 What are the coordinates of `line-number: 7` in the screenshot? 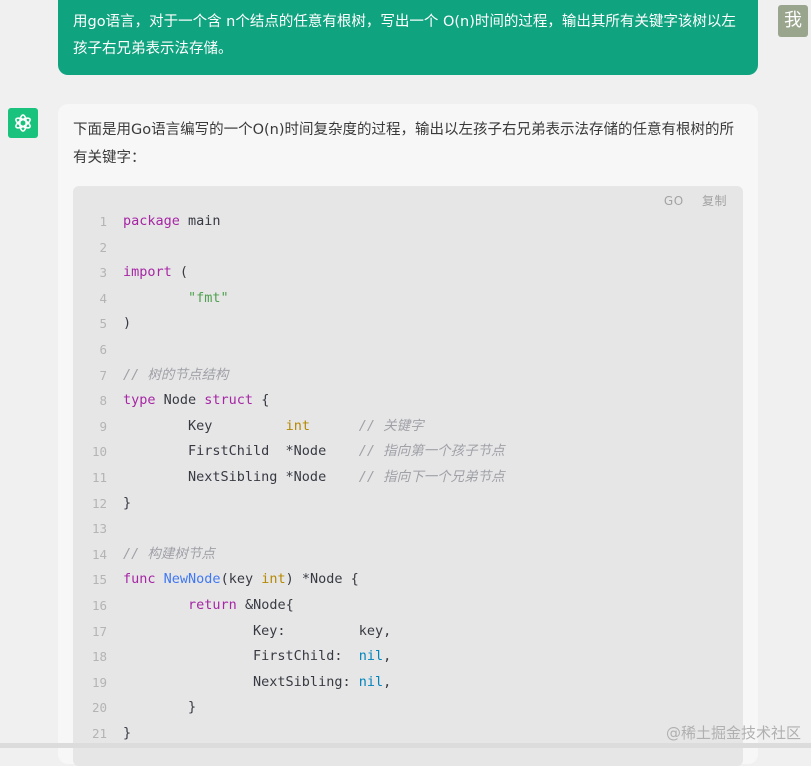 It's located at (103, 375).